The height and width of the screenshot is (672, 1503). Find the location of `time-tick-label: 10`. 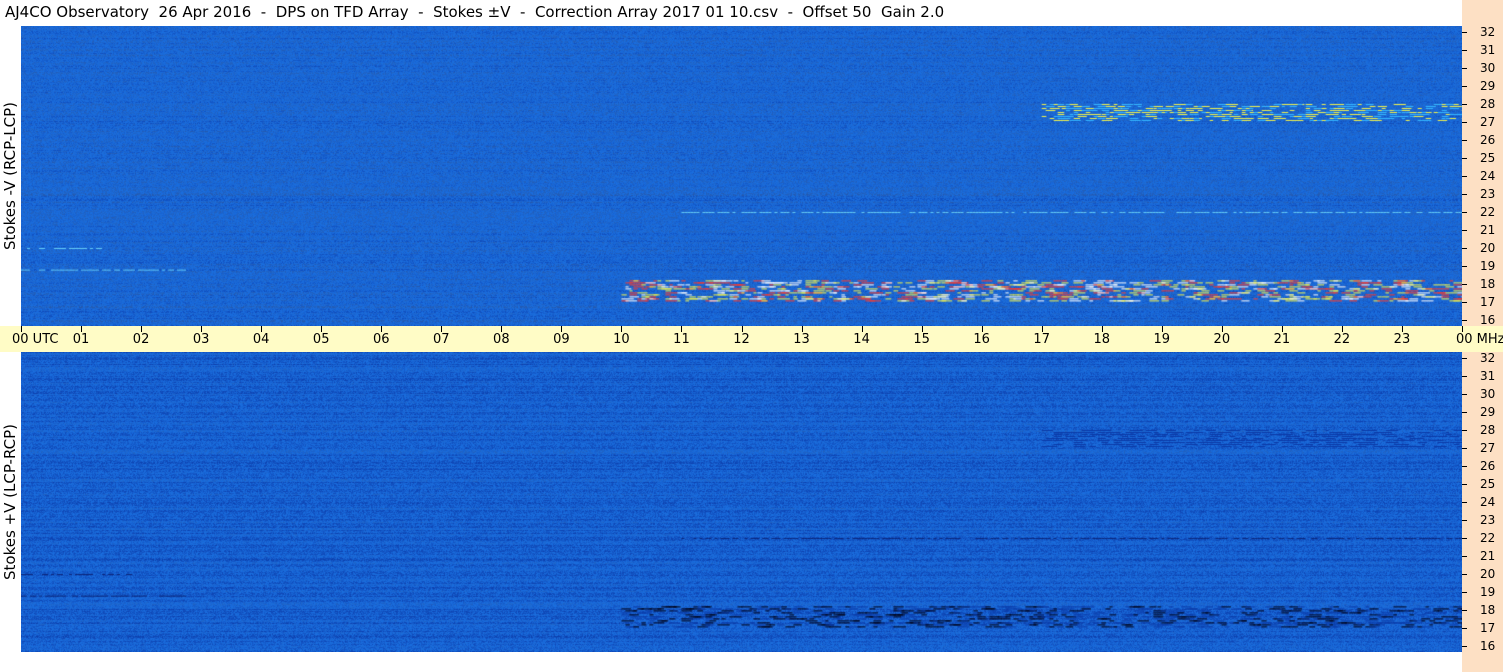

time-tick-label: 10 is located at coordinates (621, 339).